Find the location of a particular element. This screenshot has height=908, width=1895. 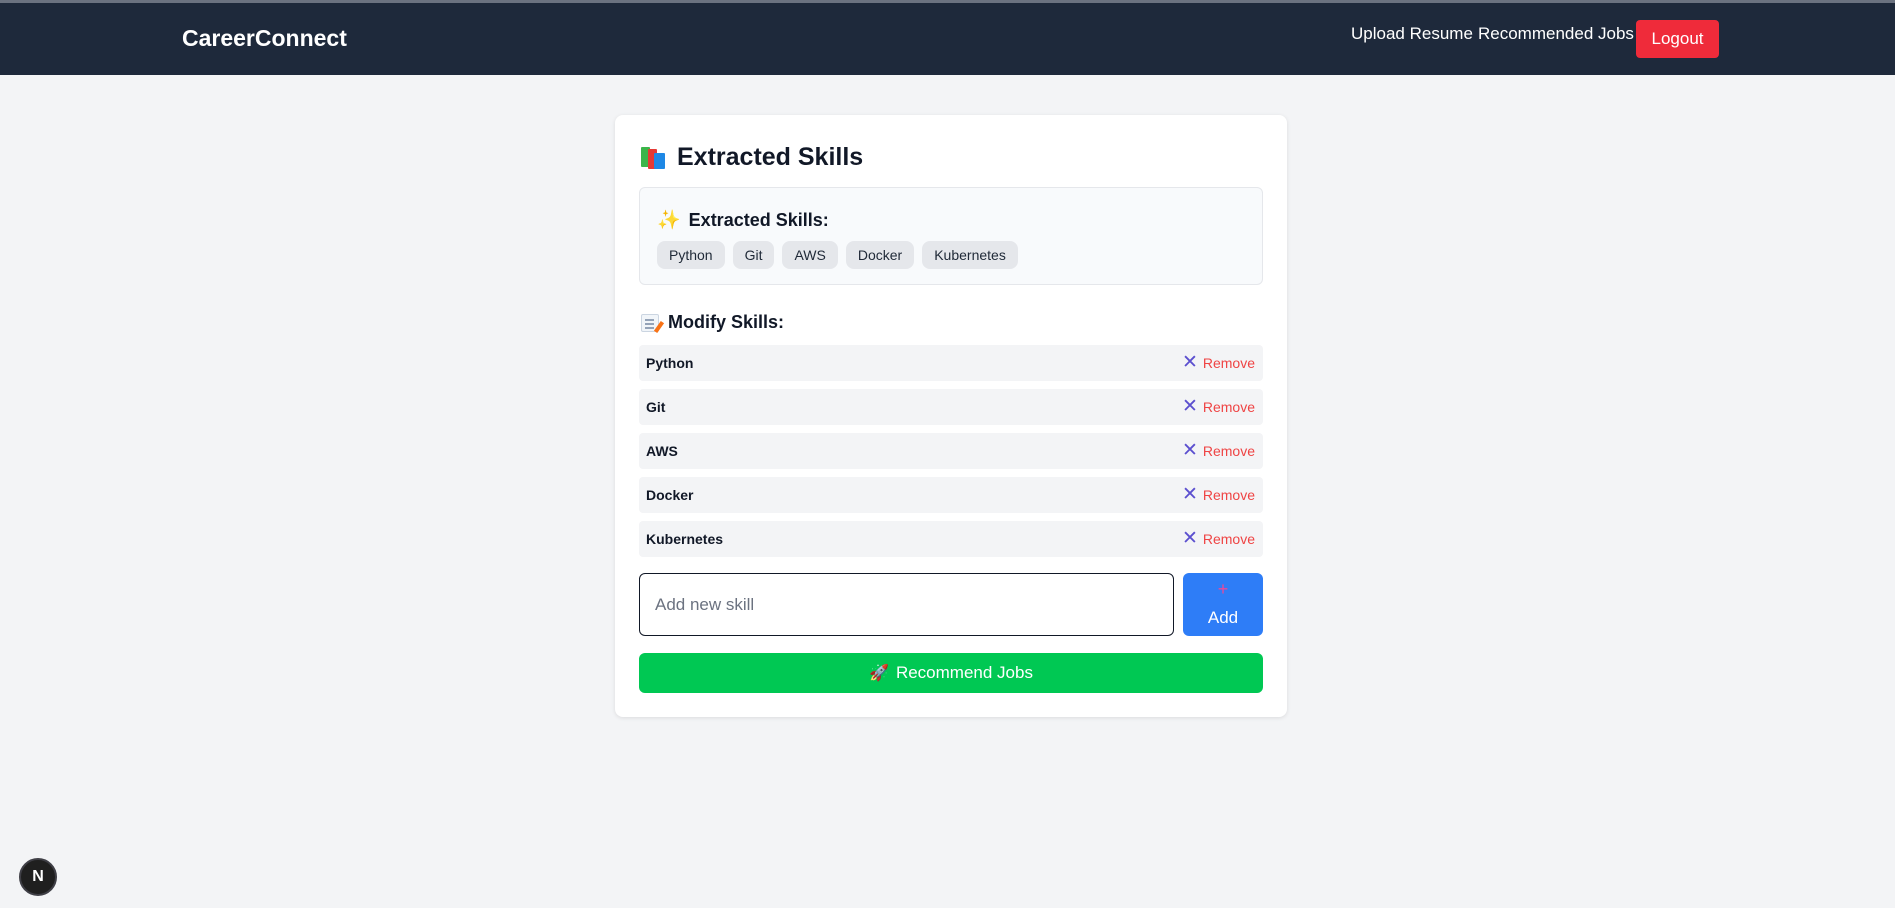

books-icon is located at coordinates (654, 158).